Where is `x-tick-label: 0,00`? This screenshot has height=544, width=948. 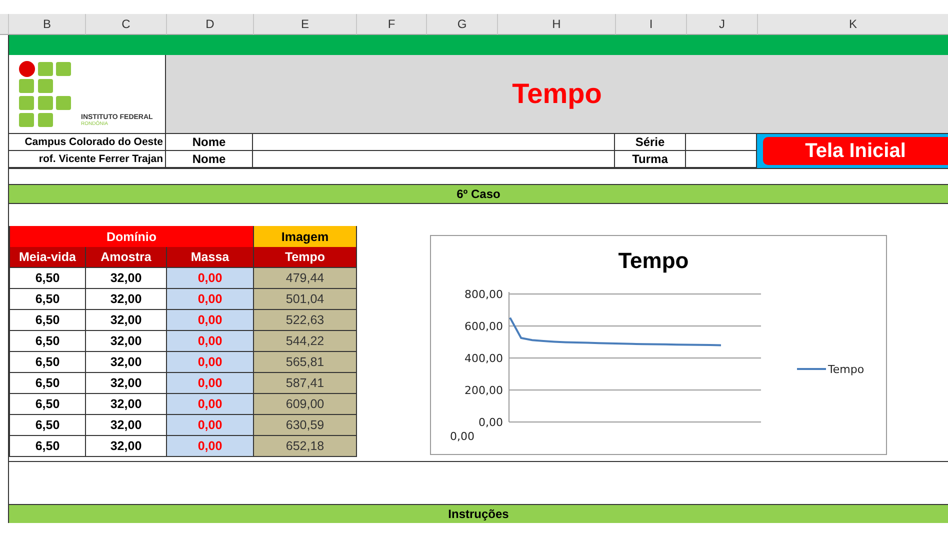
x-tick-label: 0,00 is located at coordinates (462, 436).